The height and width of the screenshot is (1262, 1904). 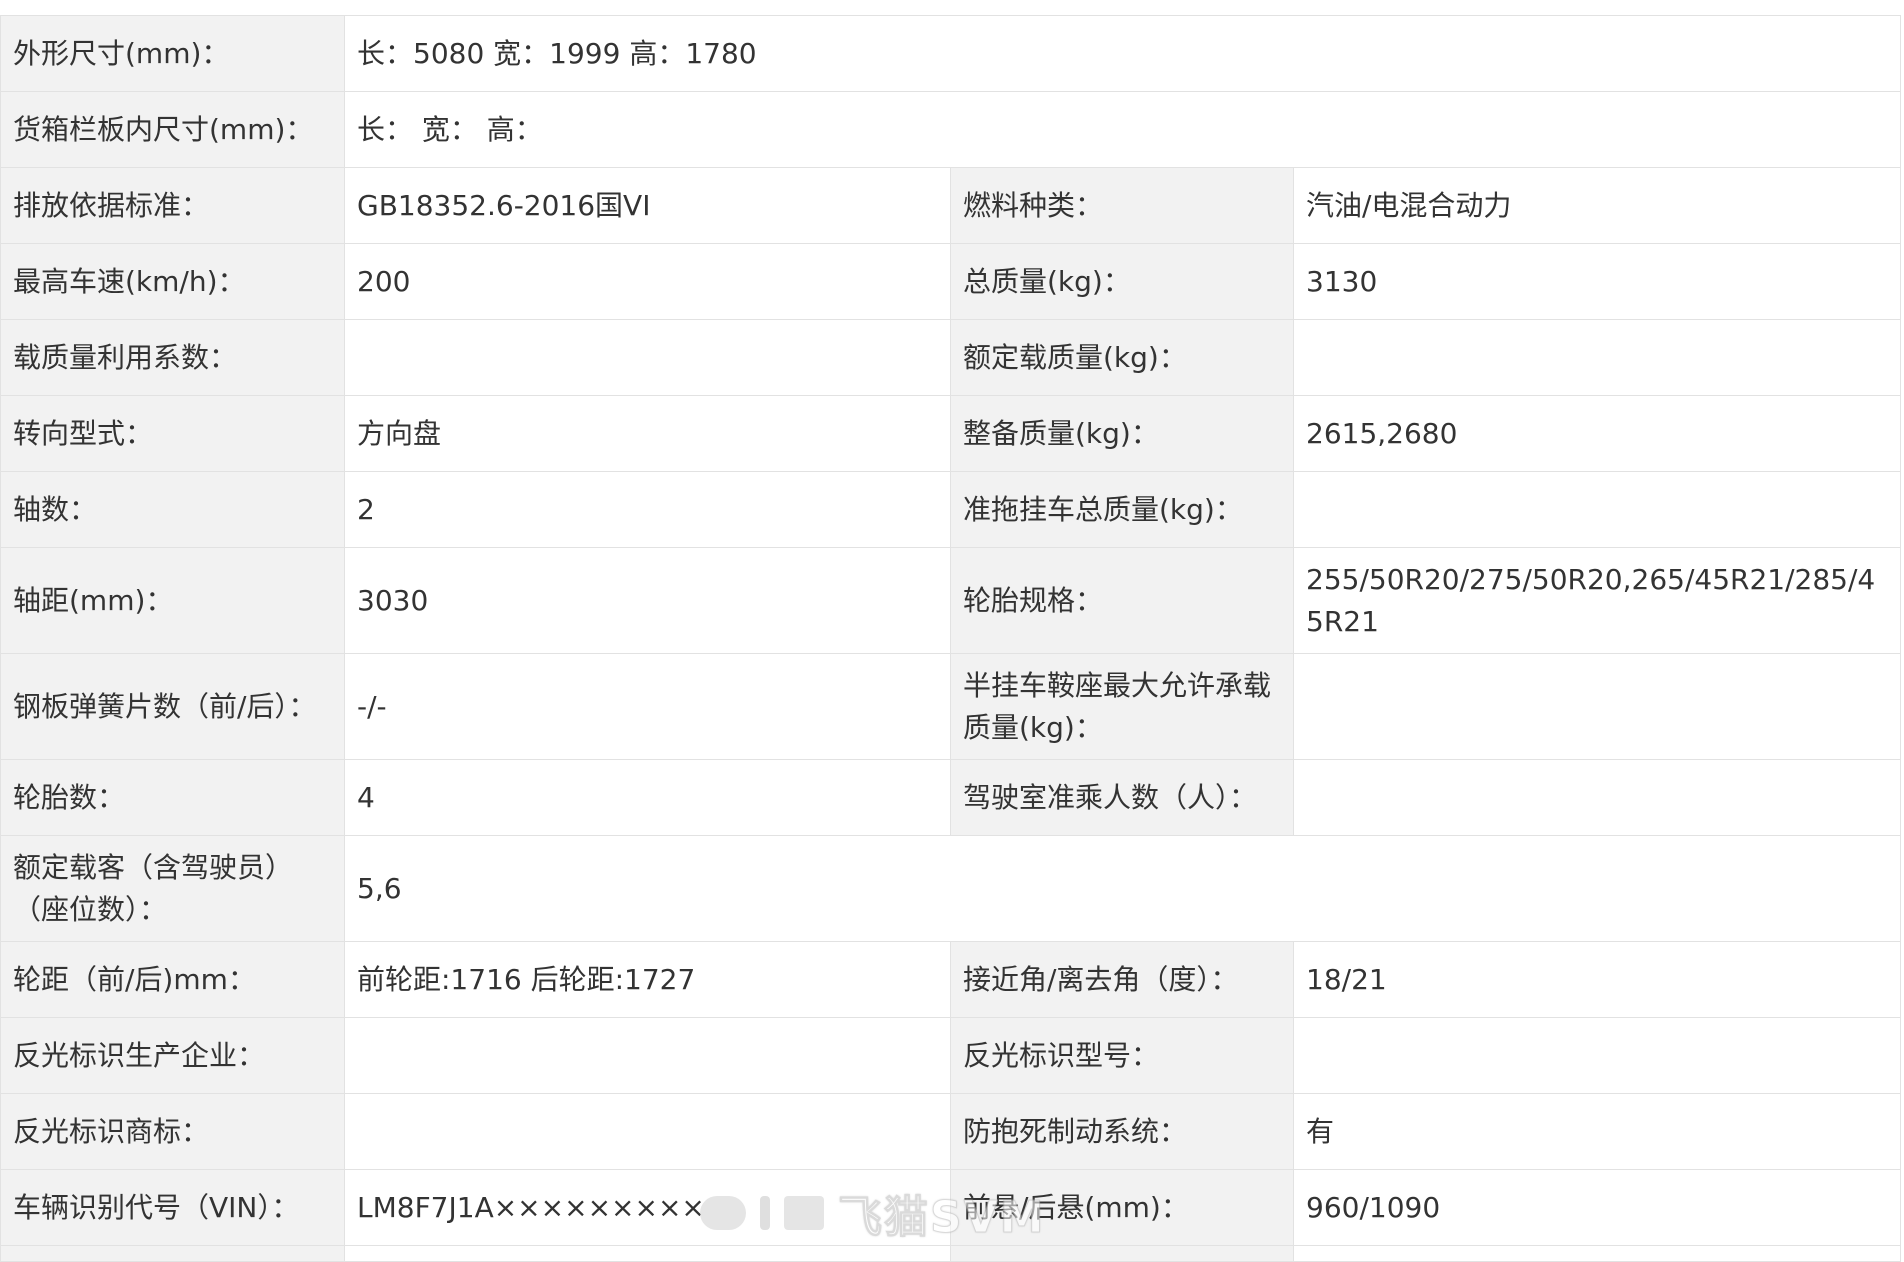 I want to click on spec-label-gross-mass: 总质量(kg)：, so click(x=1122, y=281).